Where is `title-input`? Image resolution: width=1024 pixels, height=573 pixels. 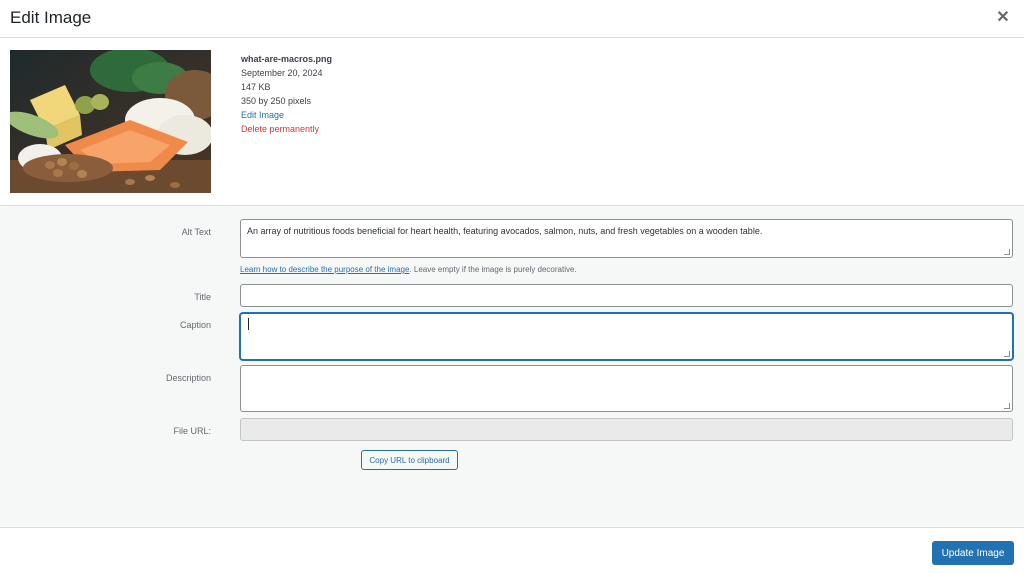
title-input is located at coordinates (626, 295).